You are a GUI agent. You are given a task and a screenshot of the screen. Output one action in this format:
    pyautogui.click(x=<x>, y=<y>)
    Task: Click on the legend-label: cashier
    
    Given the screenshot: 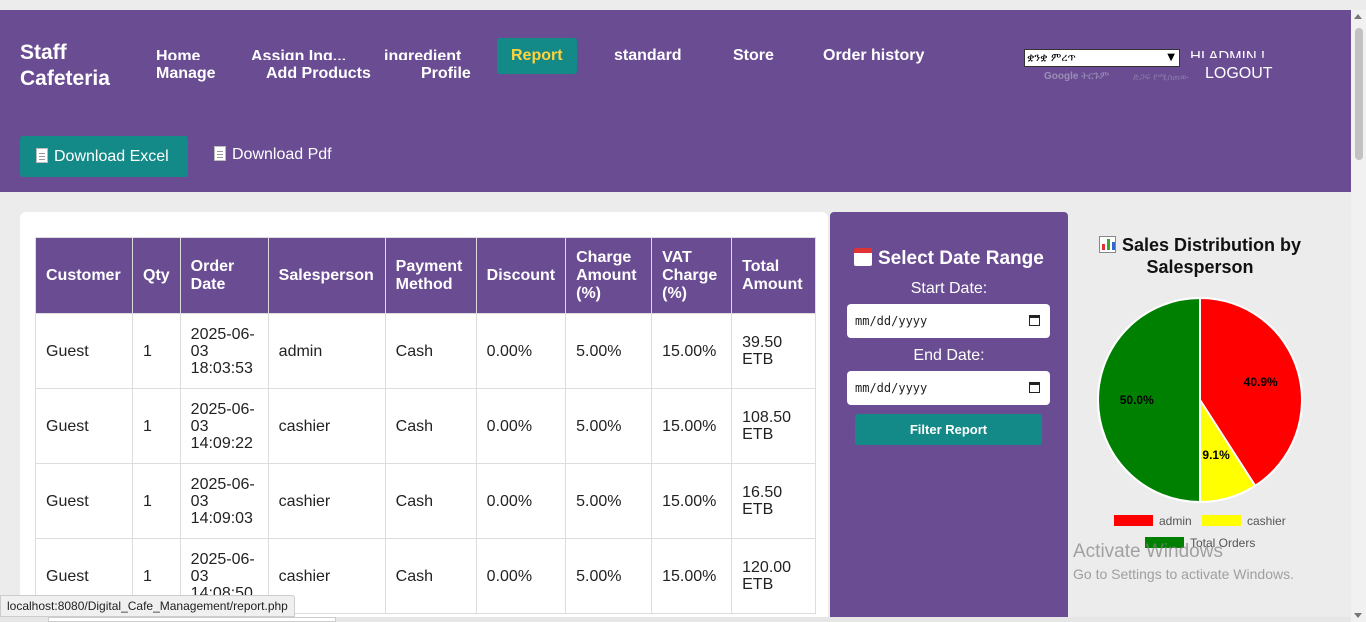 What is the action you would take?
    pyautogui.click(x=1266, y=521)
    